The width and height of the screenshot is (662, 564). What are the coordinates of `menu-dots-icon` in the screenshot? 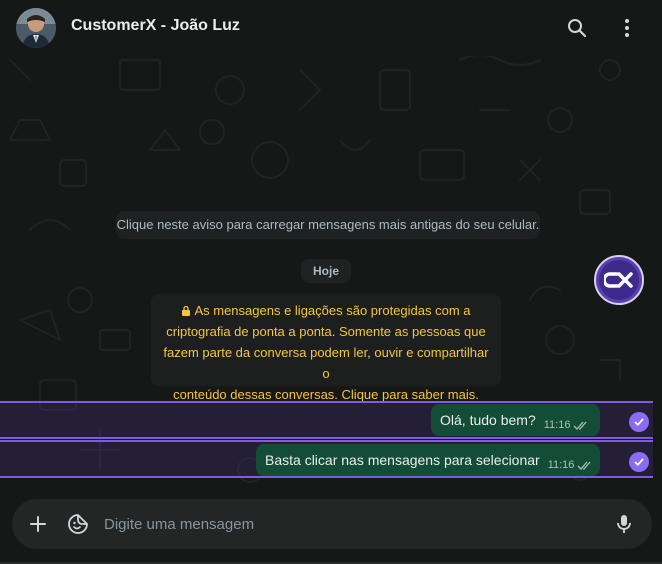 It's located at (627, 28).